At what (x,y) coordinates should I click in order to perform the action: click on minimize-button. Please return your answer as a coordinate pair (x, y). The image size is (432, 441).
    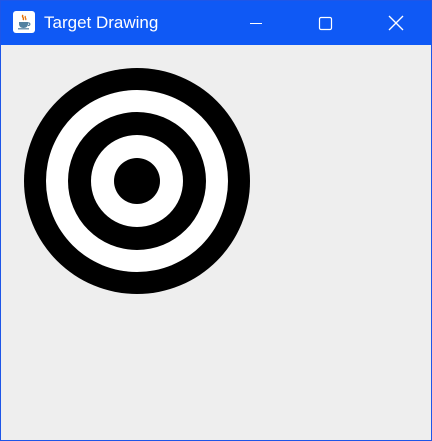
    Looking at the image, I should click on (256, 23).